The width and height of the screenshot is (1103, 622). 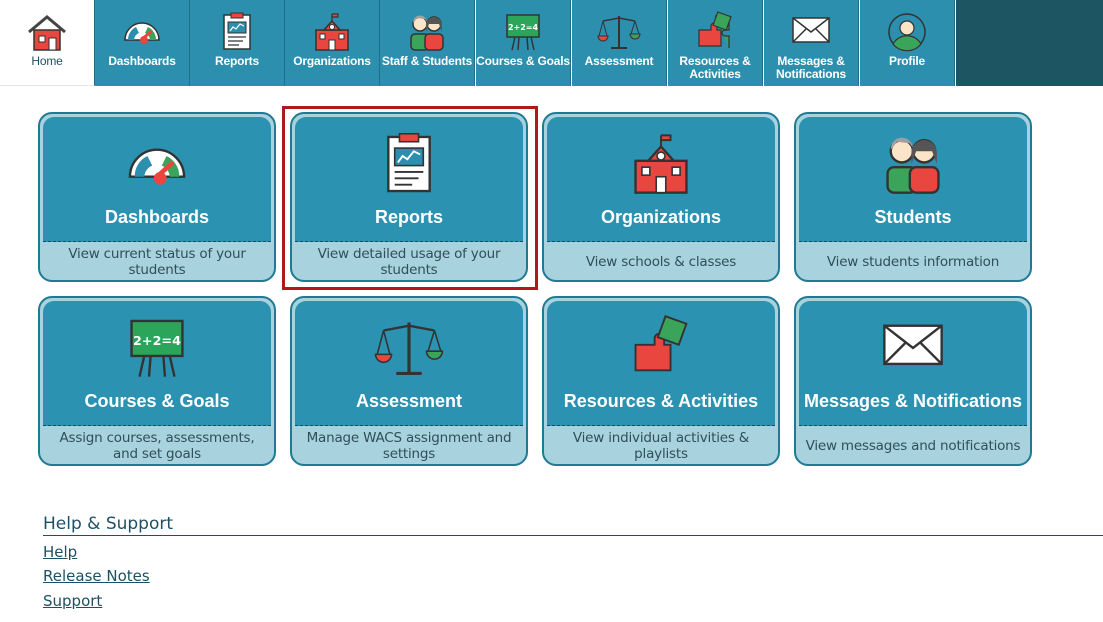 I want to click on house-icon, so click(x=47, y=33).